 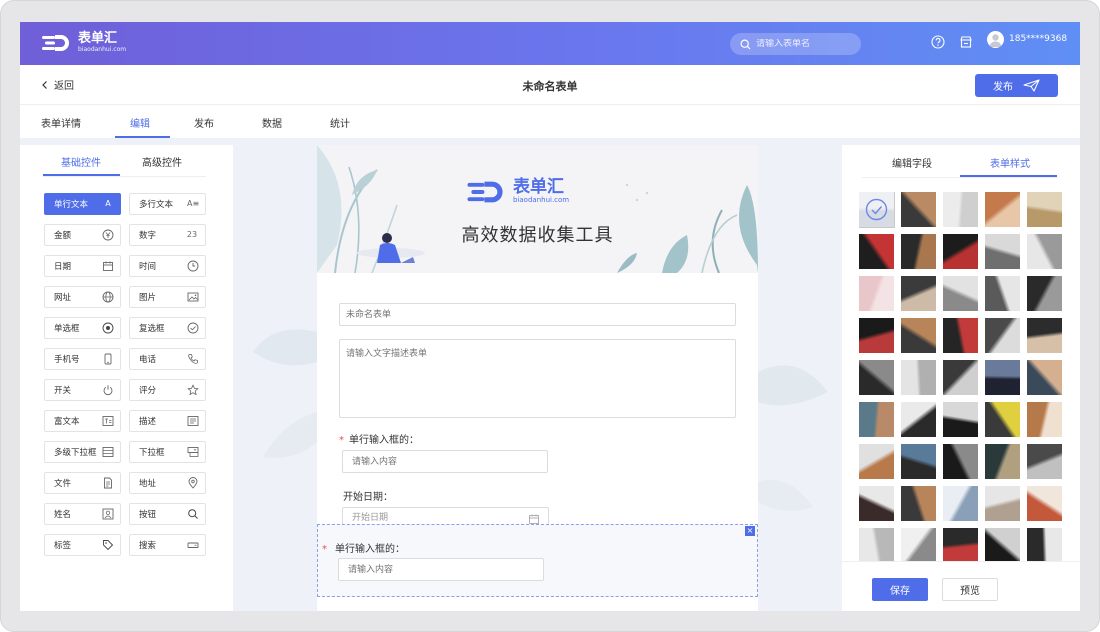 What do you see at coordinates (1016, 85) in the screenshot?
I see `publish-button: 发布` at bounding box center [1016, 85].